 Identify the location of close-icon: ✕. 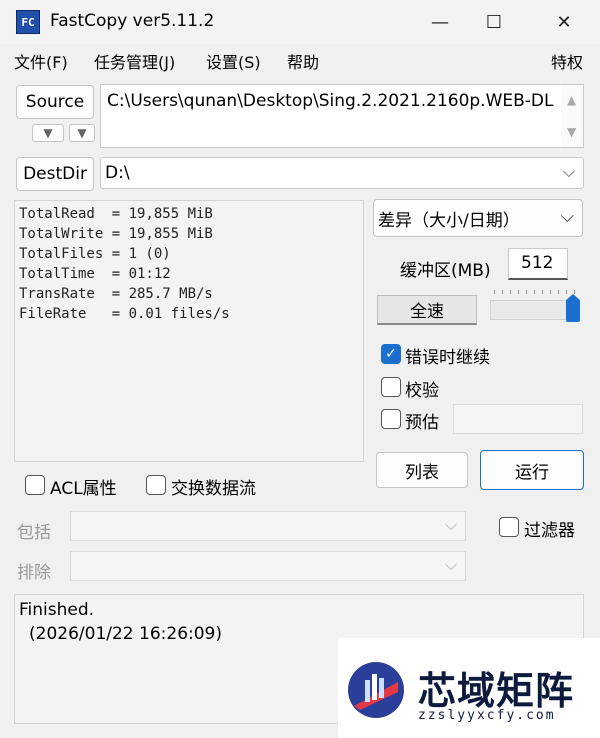
(564, 22).